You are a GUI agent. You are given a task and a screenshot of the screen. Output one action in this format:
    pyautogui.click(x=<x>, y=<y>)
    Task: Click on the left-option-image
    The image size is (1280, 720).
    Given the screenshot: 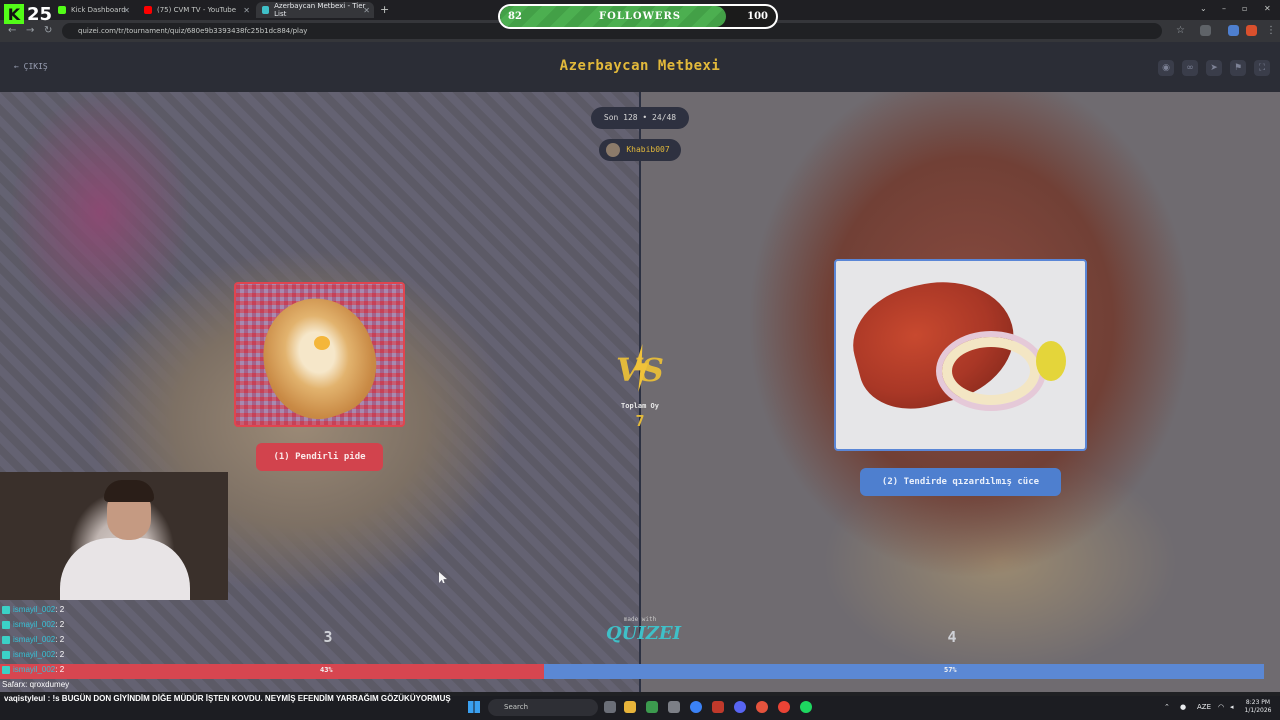 What is the action you would take?
    pyautogui.click(x=319, y=354)
    